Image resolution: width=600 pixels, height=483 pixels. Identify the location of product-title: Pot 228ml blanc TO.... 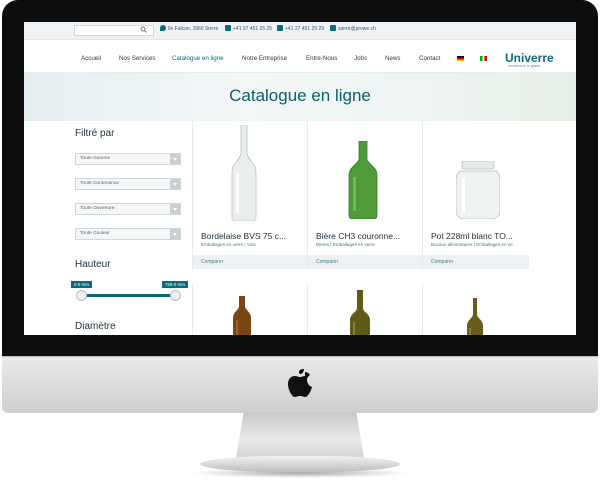
(479, 236).